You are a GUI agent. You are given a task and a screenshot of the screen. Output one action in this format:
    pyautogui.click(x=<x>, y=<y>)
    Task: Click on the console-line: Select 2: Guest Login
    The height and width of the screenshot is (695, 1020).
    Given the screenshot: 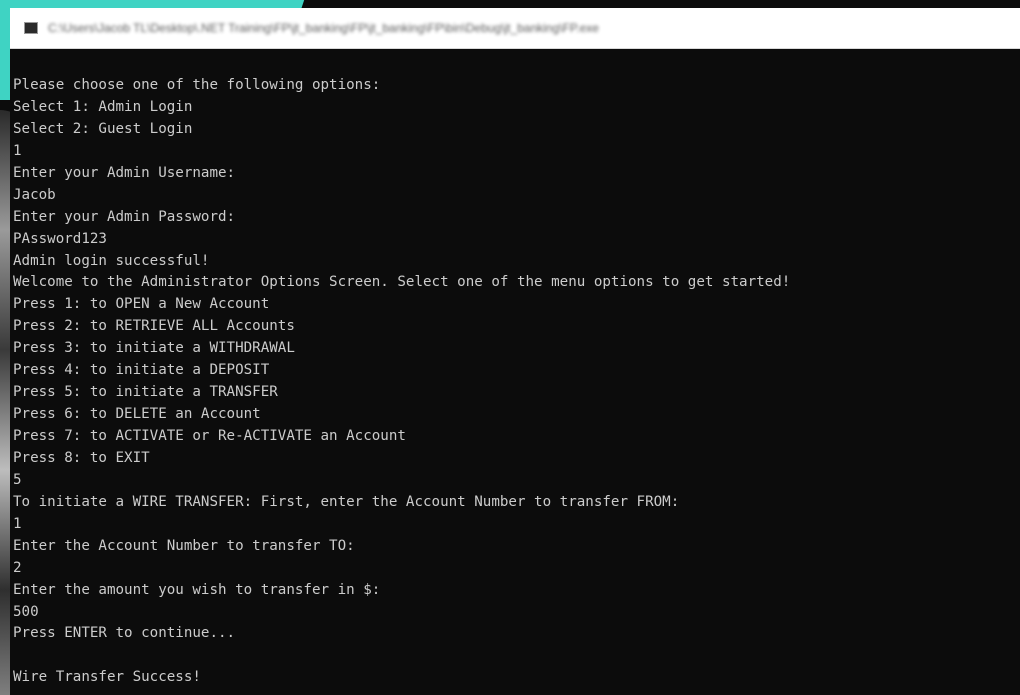 What is the action you would take?
    pyautogui.click(x=103, y=128)
    